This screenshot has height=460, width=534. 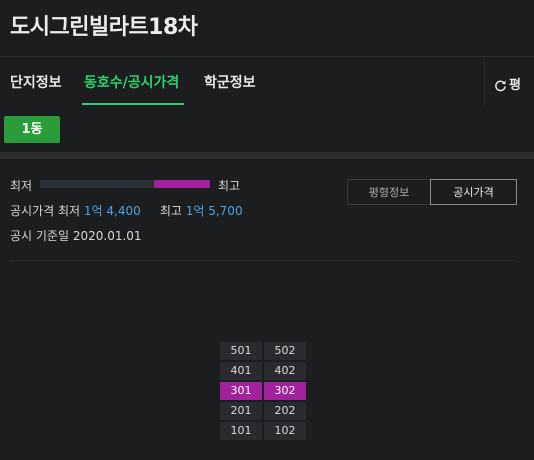 I want to click on price-high-value: 1억 5,700, so click(x=214, y=211).